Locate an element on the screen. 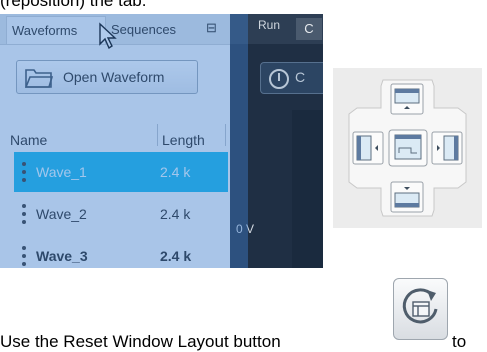  docking-guide-graphic is located at coordinates (407, 148).